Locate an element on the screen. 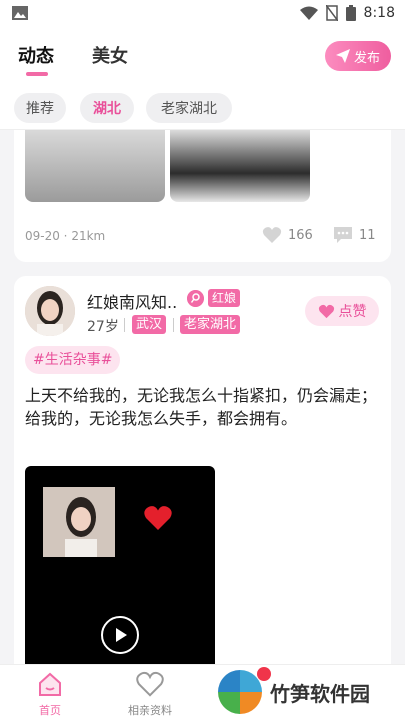 The image size is (405, 720). user-age: 27岁 is located at coordinates (103, 327).